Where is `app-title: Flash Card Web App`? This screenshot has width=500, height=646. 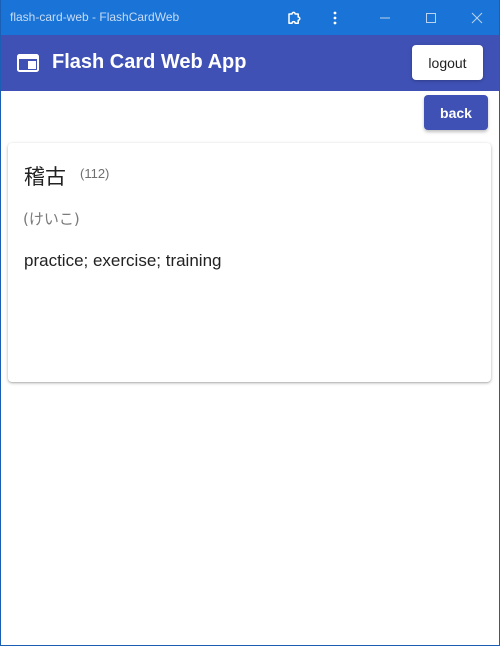
app-title: Flash Card Web App is located at coordinates (149, 62).